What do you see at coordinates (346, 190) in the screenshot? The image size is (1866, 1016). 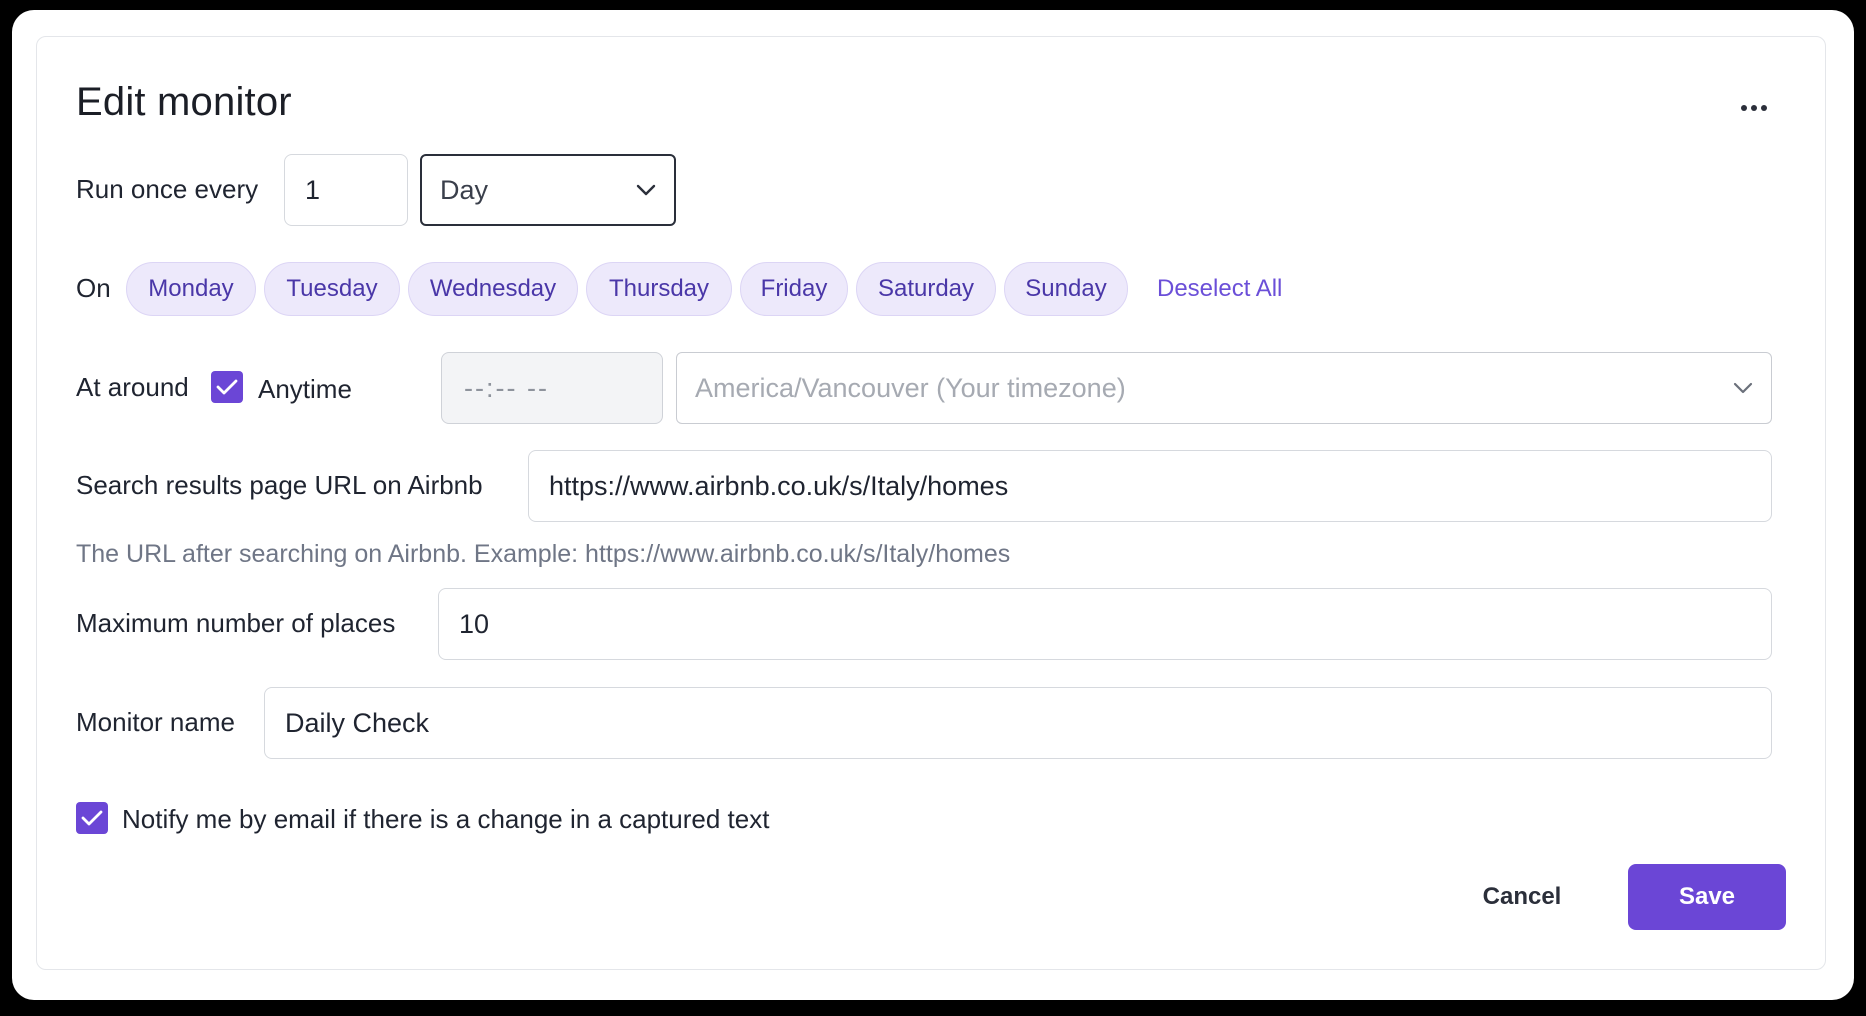 I see `interval-value-input` at bounding box center [346, 190].